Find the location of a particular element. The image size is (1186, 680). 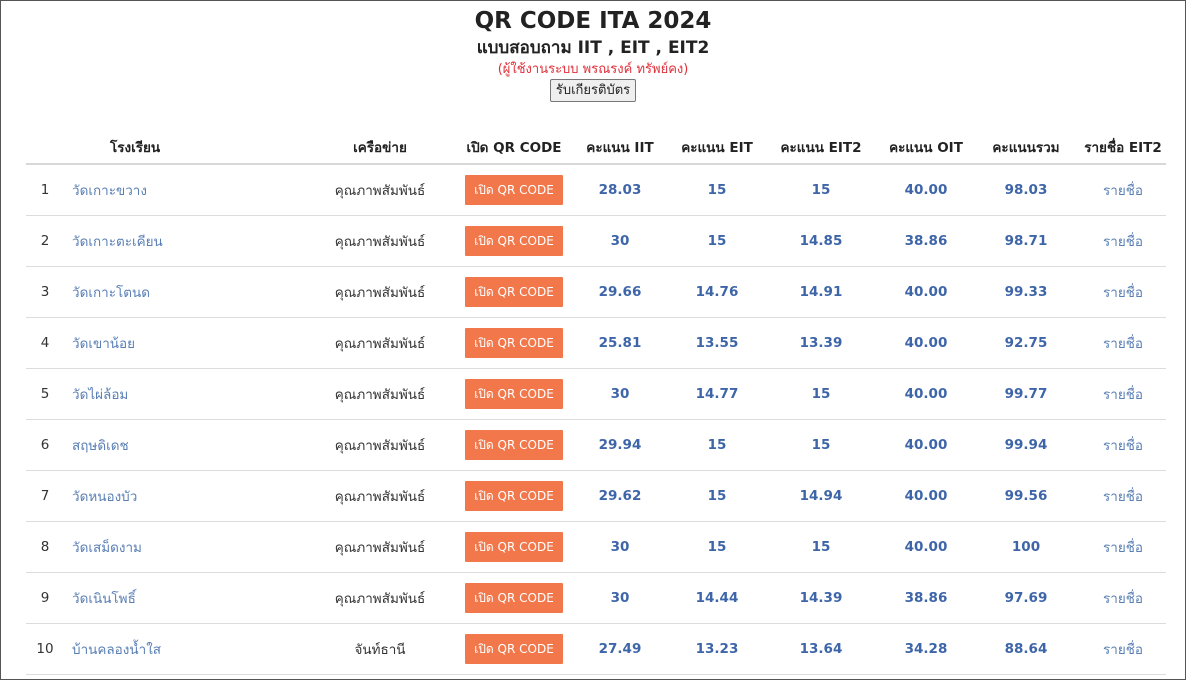

score-eit2: 14.85 is located at coordinates (821, 241).